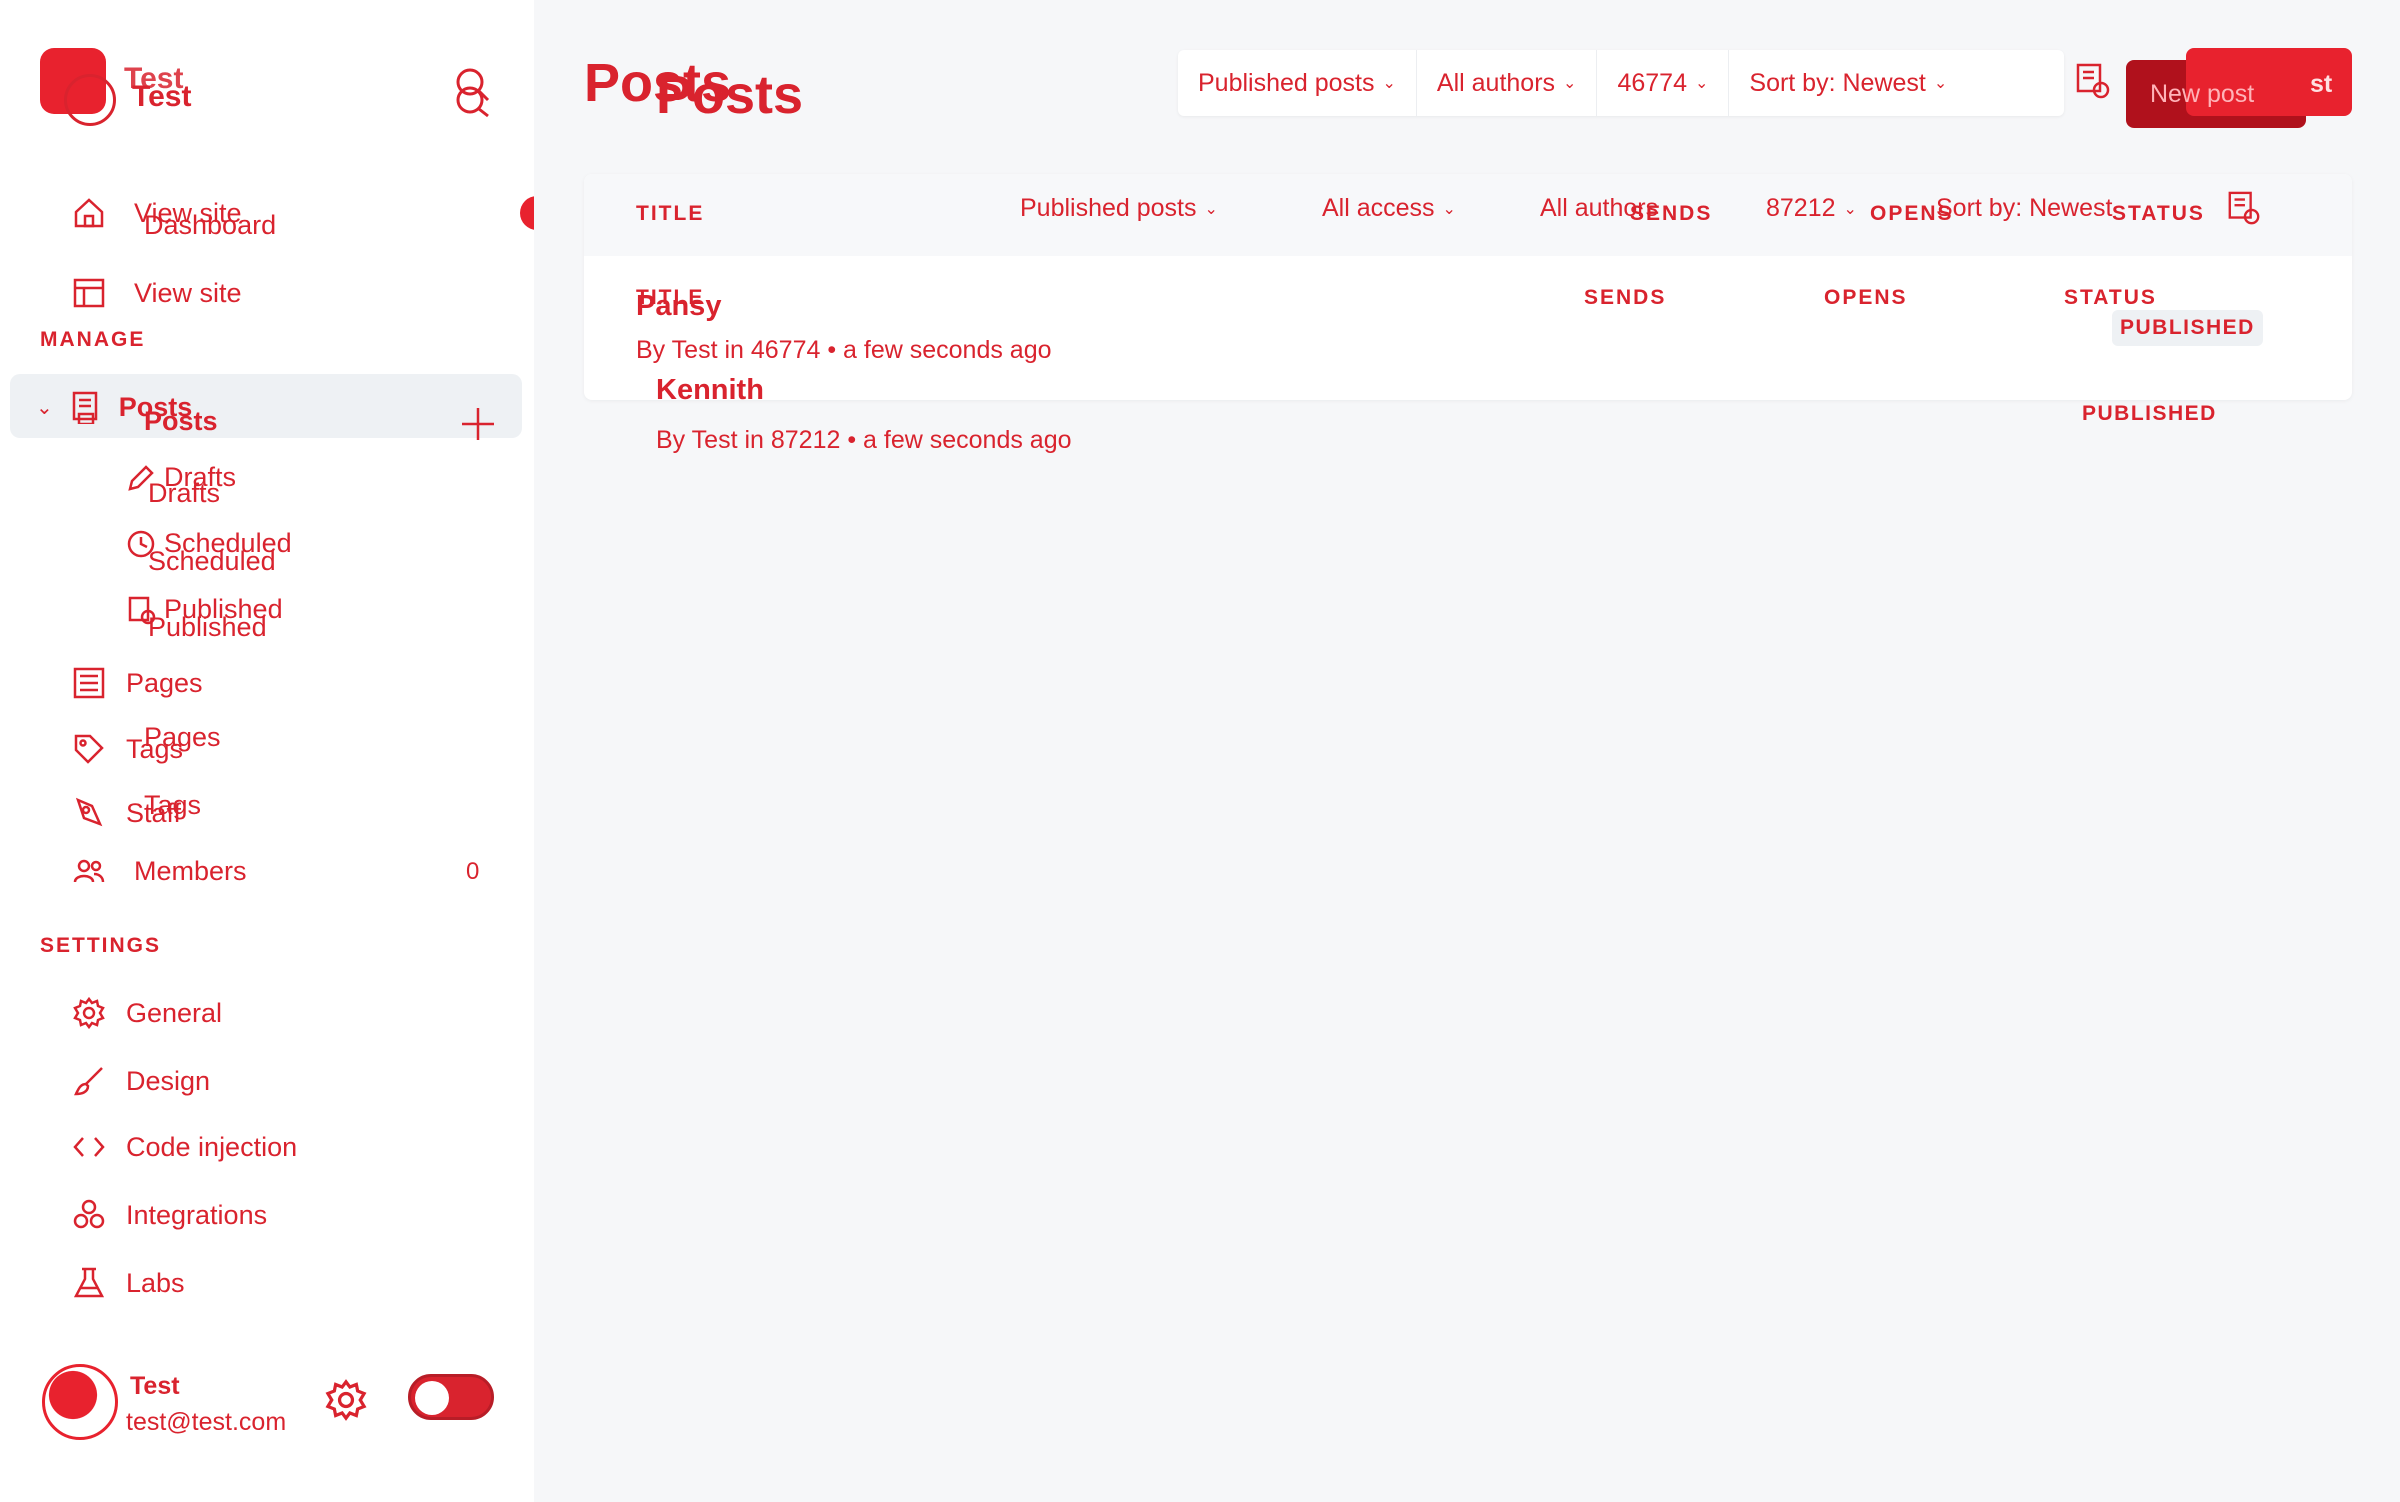  What do you see at coordinates (89, 1214) in the screenshot?
I see `integrations-icon` at bounding box center [89, 1214].